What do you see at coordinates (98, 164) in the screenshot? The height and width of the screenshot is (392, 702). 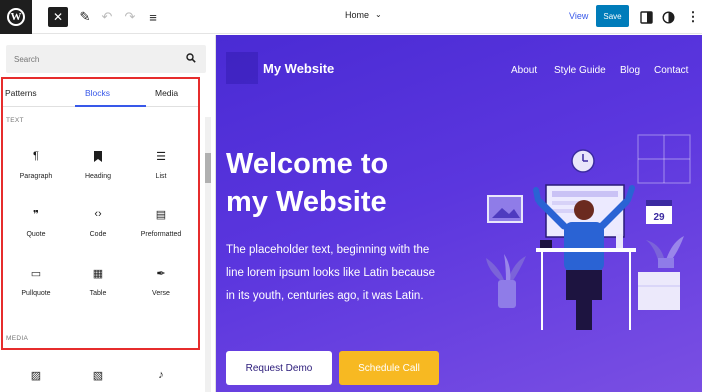 I see `block-heading: Heading` at bounding box center [98, 164].